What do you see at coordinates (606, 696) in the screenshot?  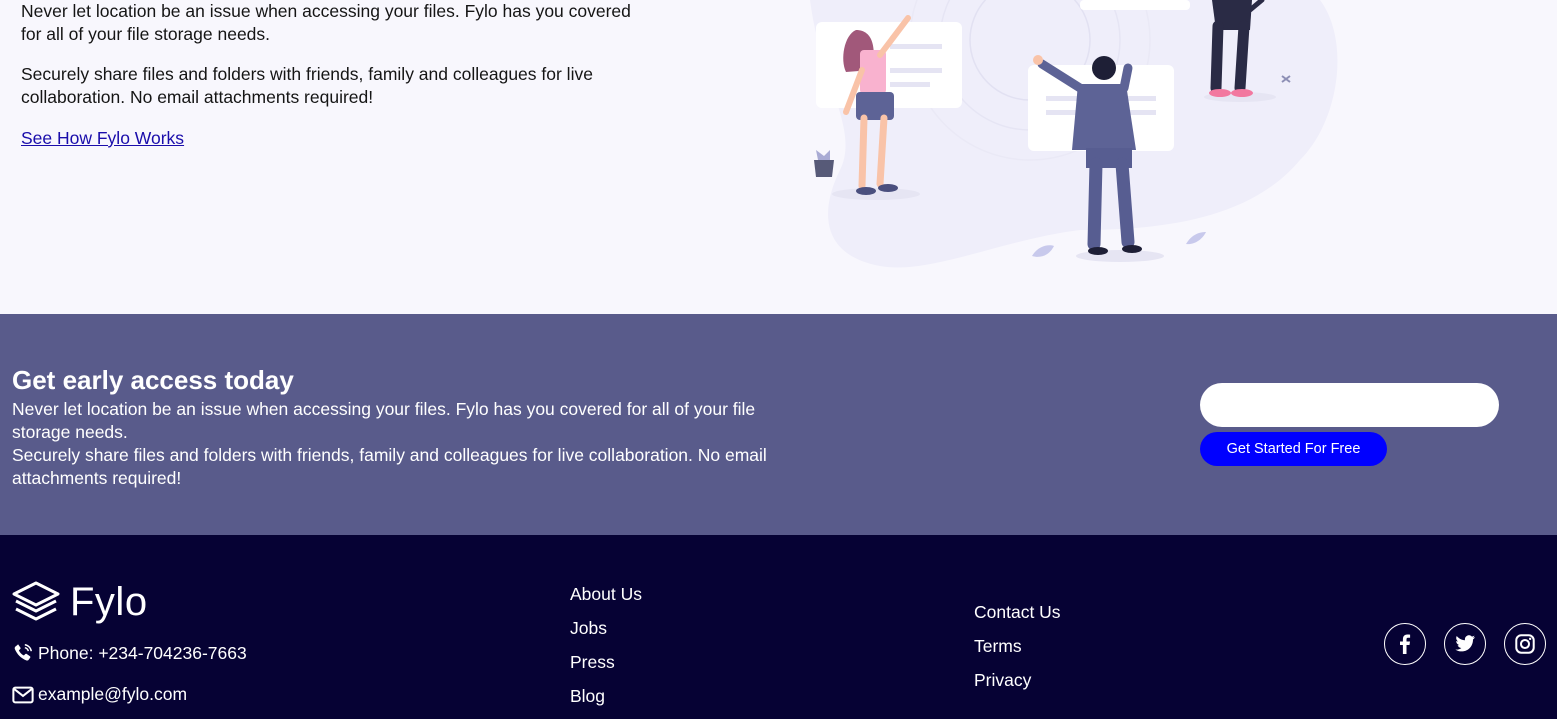 I see `footer-link-blog: Blog` at bounding box center [606, 696].